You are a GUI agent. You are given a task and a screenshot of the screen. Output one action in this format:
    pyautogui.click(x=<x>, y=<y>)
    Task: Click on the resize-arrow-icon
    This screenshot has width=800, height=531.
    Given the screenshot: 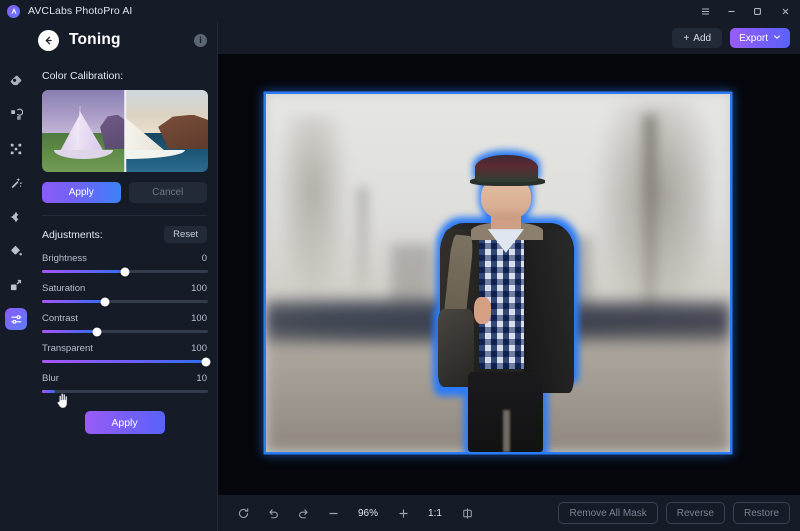 What is the action you would take?
    pyautogui.click(x=16, y=285)
    